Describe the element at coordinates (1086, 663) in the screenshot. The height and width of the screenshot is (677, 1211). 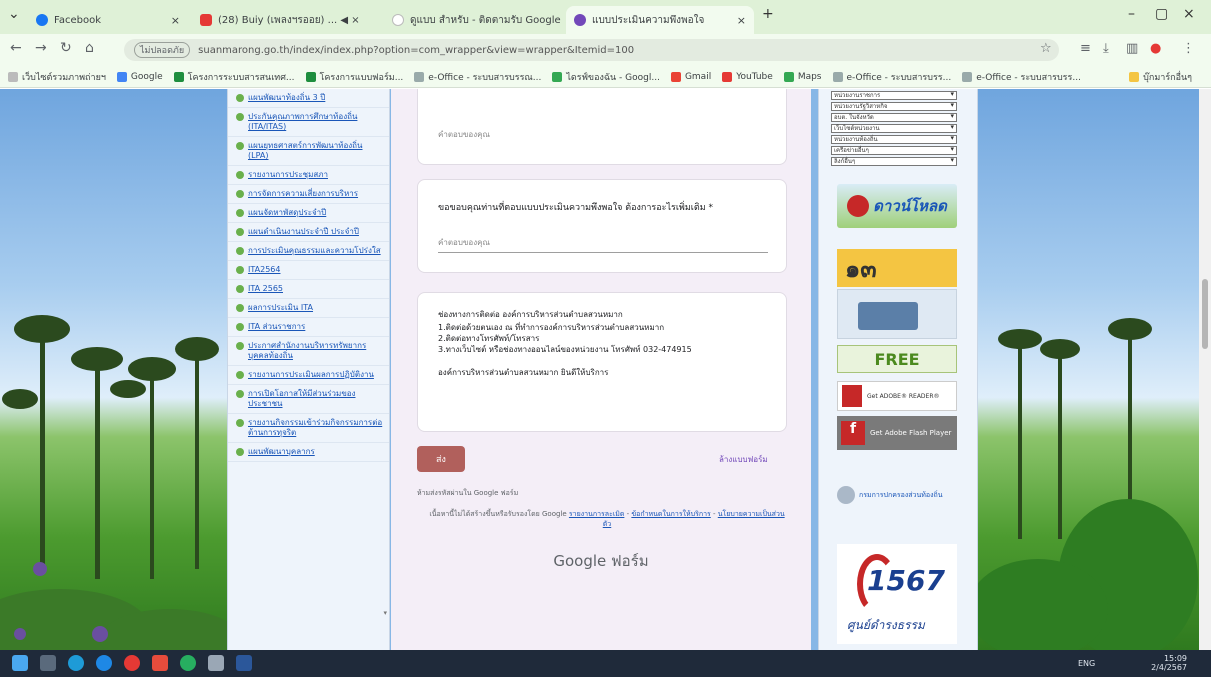
I see `input-language: ENG` at that location.